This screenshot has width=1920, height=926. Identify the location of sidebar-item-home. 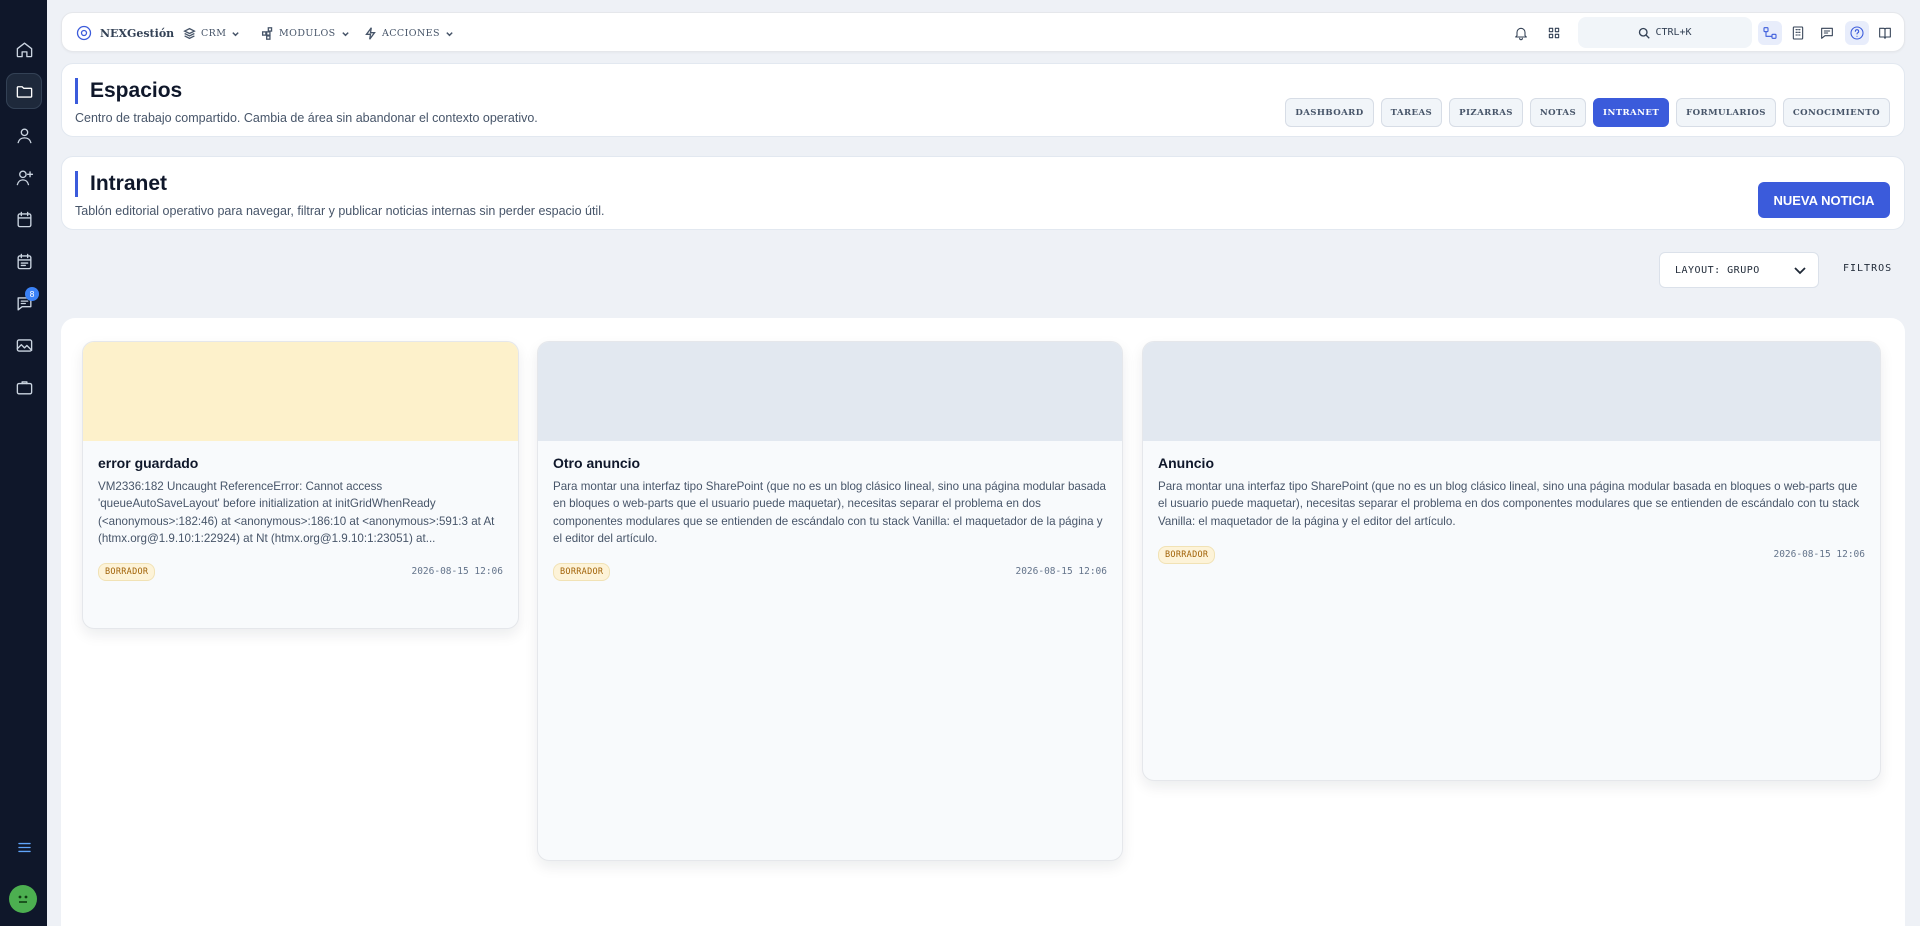
(24, 49).